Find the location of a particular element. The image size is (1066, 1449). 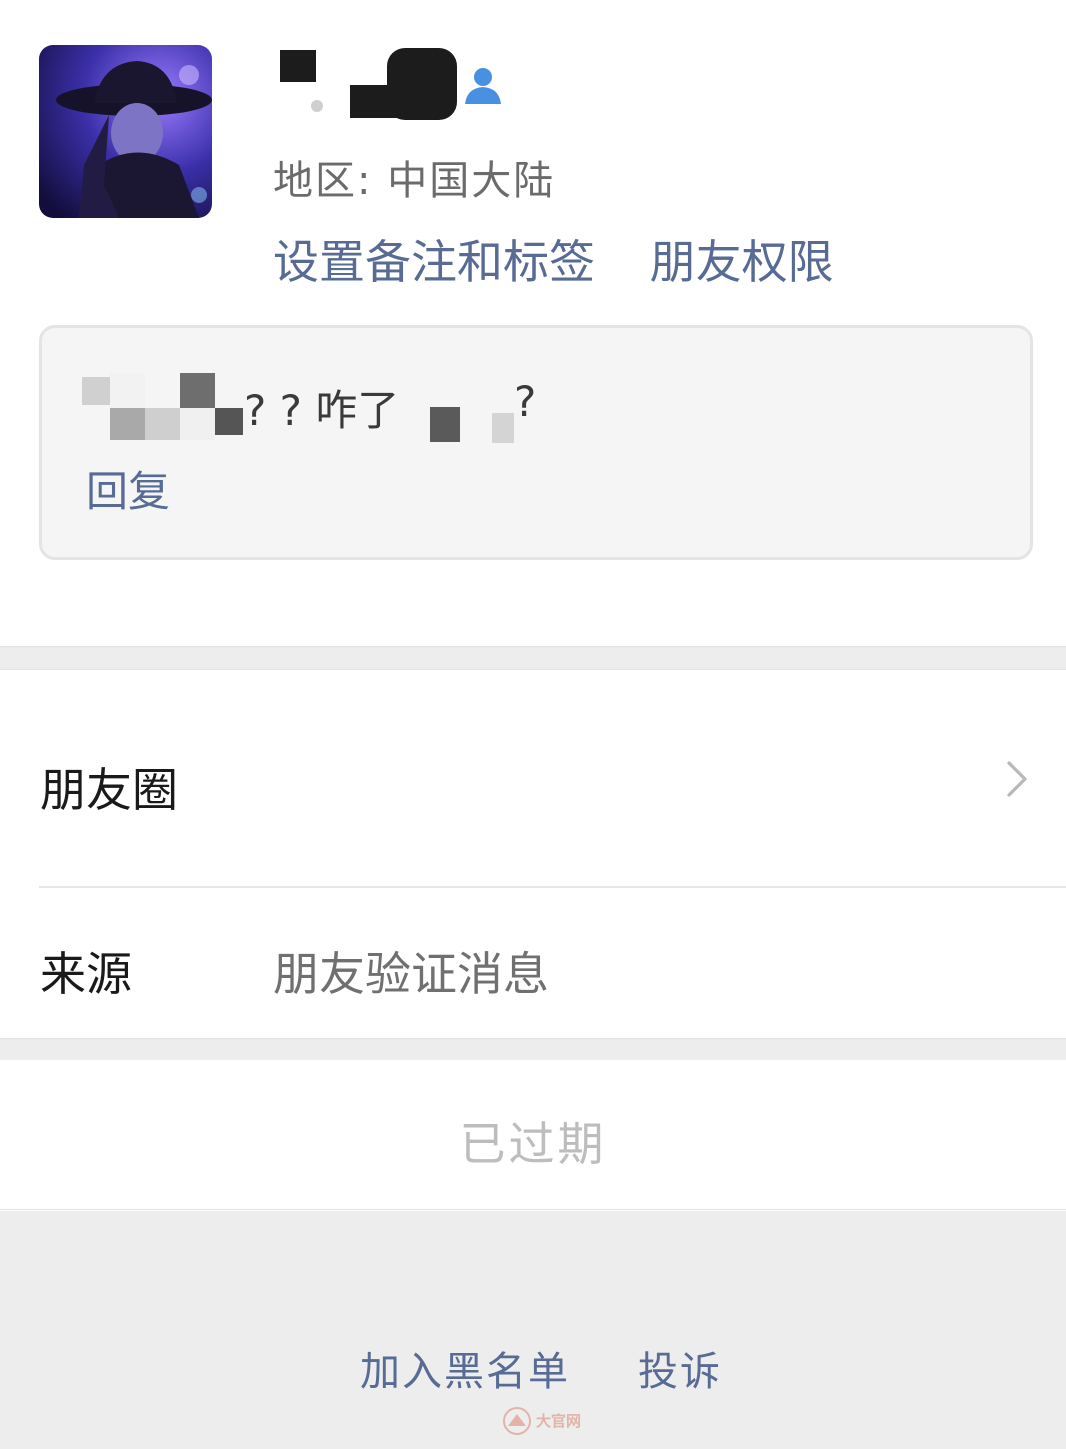

reply-link: 回复 is located at coordinates (128, 488).